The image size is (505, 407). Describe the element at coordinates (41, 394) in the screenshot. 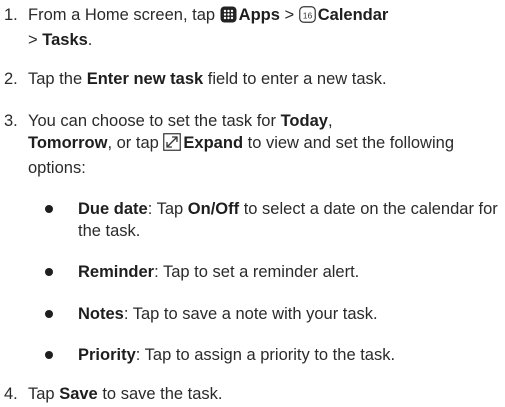

I see `step-text-part: Tap` at that location.